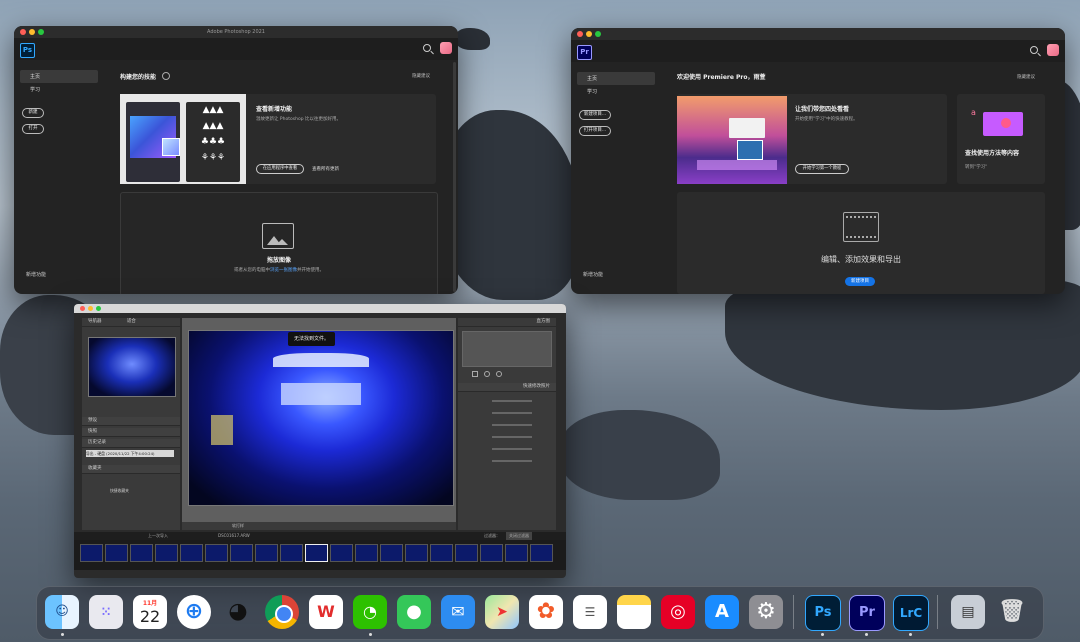 The height and width of the screenshot is (642, 1080). Describe the element at coordinates (860, 281) in the screenshot. I see `new-project-button-blue: 新建项目` at that location.